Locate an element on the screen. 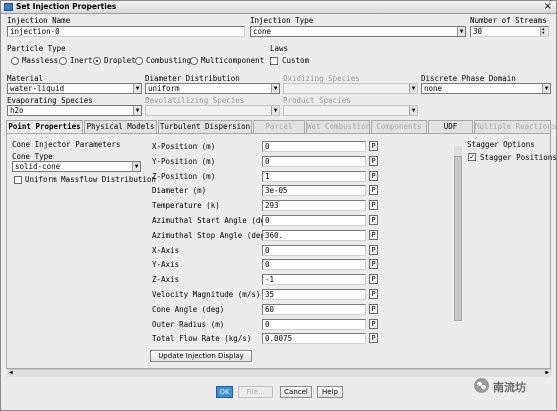 This screenshot has width=557, height=411. radio-multicomponent is located at coordinates (194, 61).